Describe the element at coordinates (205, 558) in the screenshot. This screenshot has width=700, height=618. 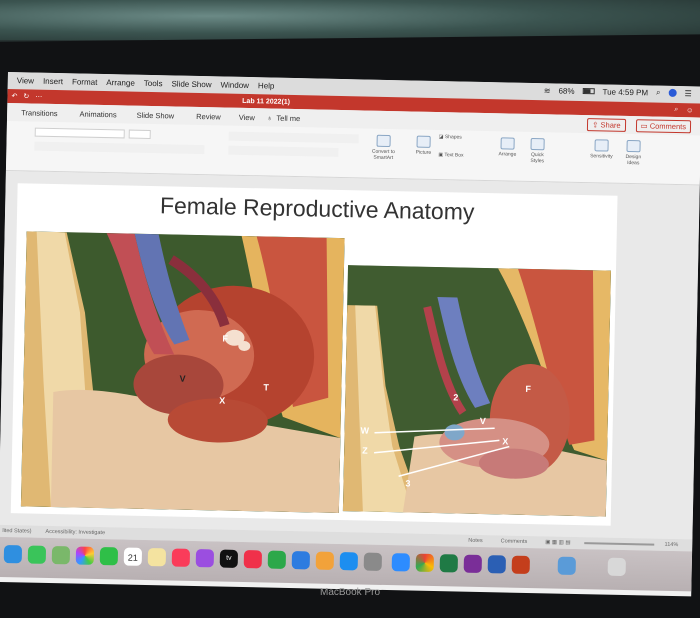
I see `podcasts-icon` at that location.